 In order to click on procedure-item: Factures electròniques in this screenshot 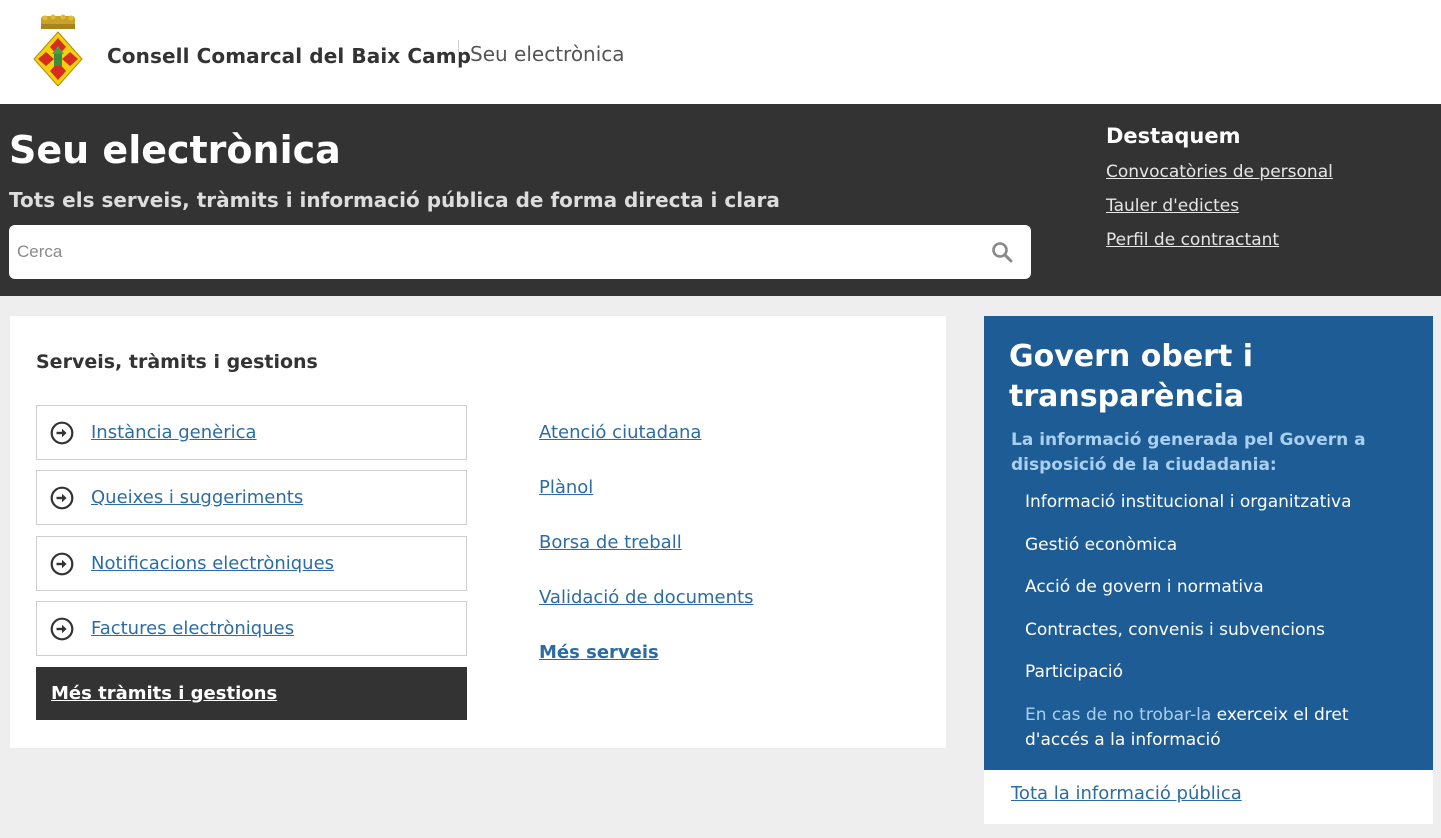, I will do `click(251, 628)`.